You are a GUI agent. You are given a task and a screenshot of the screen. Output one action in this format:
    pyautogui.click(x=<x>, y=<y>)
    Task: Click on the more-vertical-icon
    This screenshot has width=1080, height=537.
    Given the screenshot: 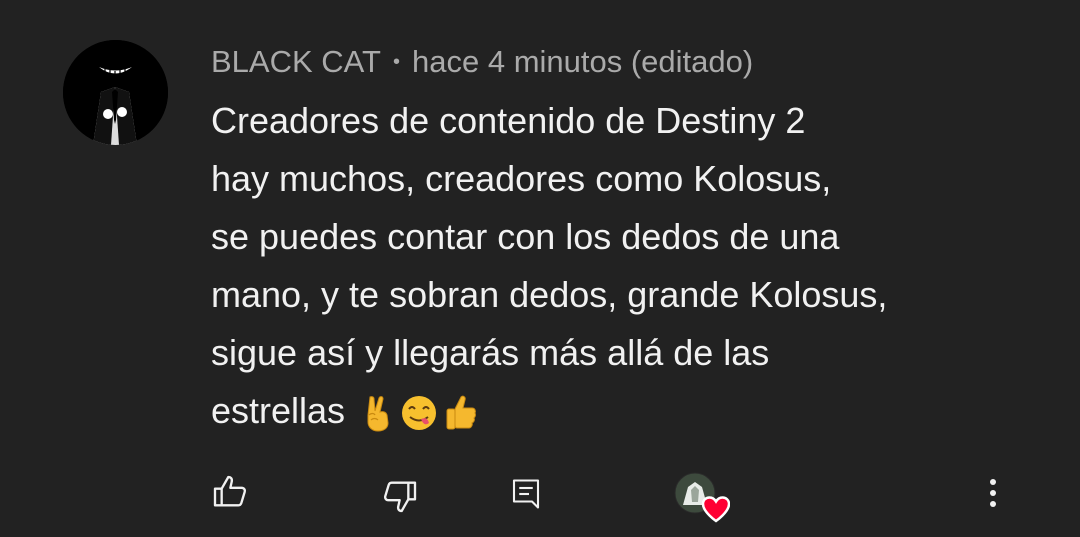 What is the action you would take?
    pyautogui.click(x=993, y=493)
    